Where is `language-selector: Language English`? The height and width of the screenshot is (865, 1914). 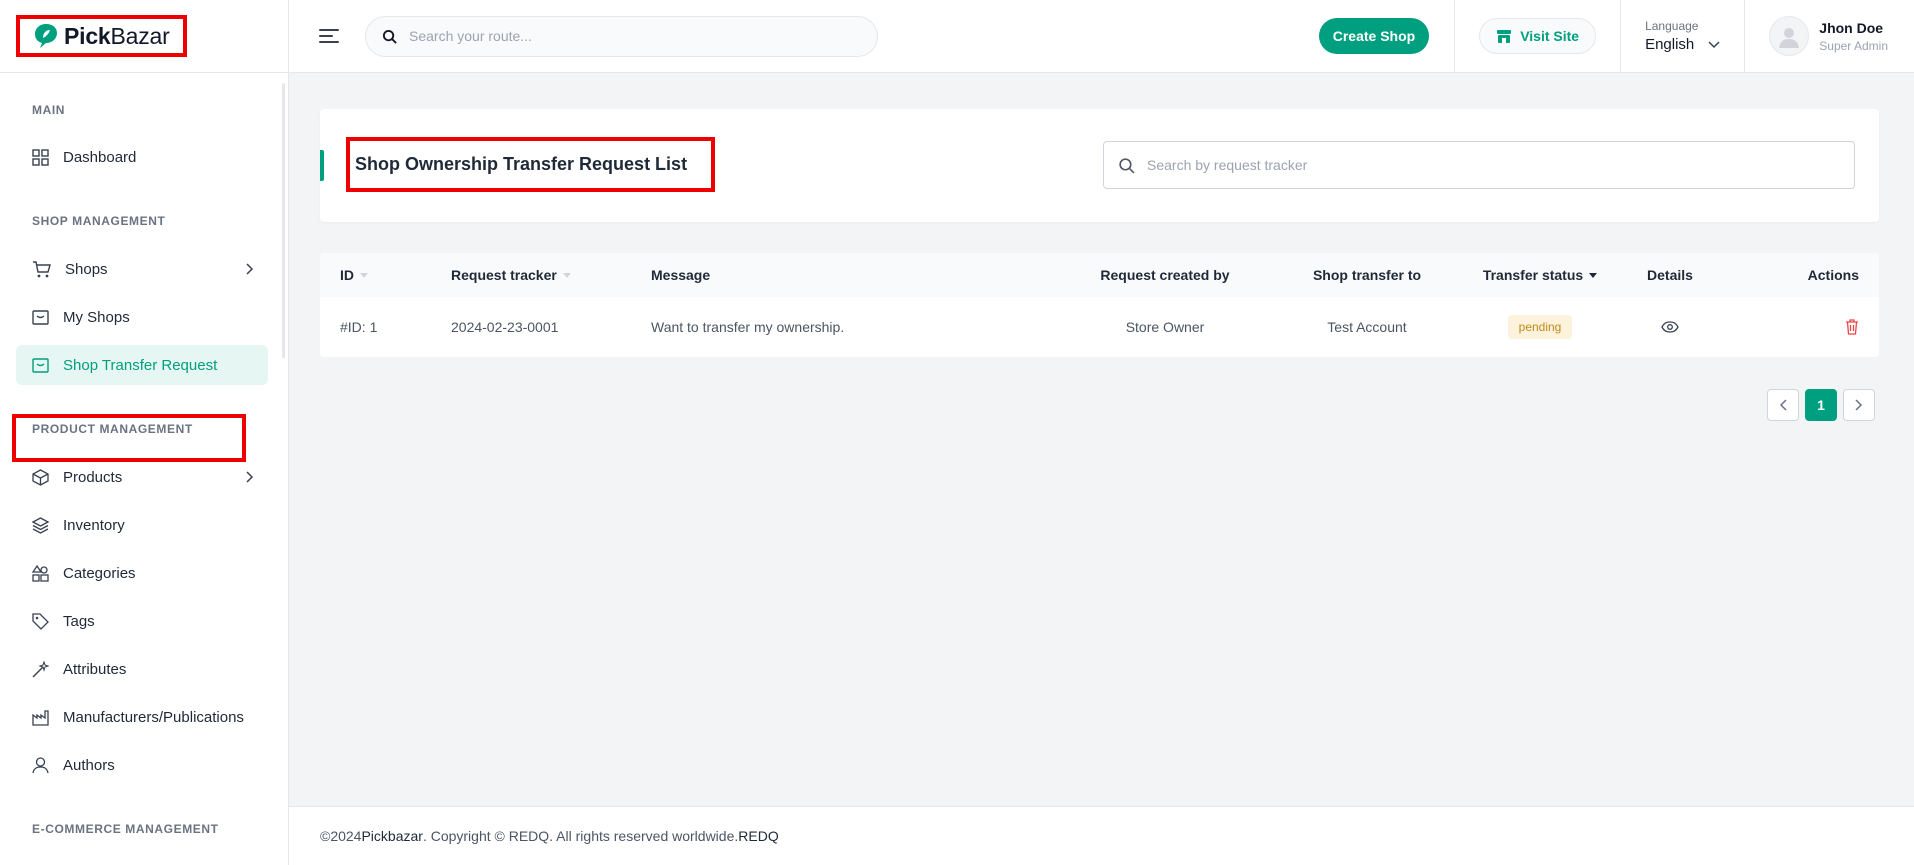 language-selector: Language English is located at coordinates (1682, 36).